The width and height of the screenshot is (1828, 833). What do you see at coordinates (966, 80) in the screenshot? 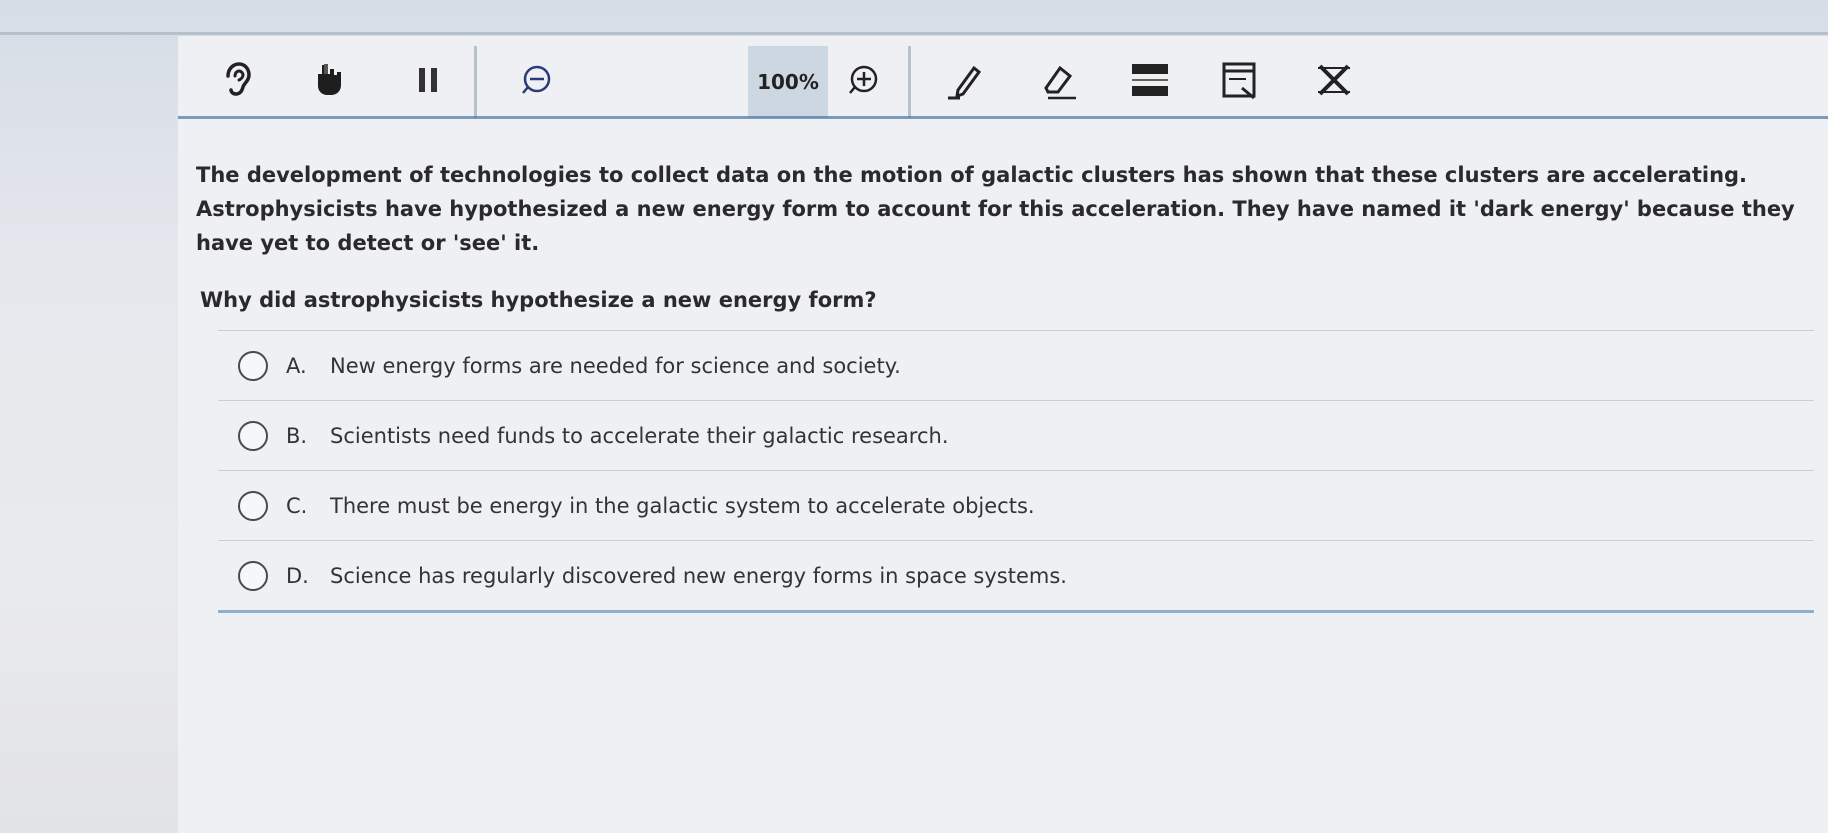
I see `highlighter-icon` at bounding box center [966, 80].